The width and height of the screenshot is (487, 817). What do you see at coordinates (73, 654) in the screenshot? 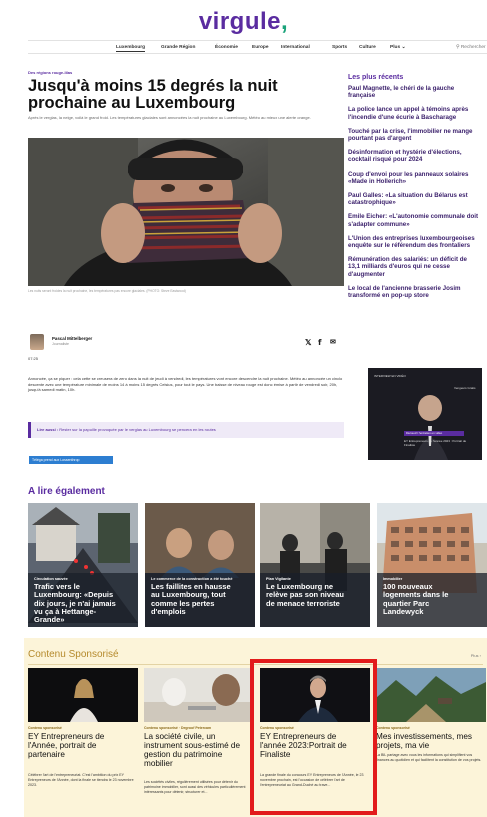
I see `sponsored-title: Contenu Sponsorisé` at bounding box center [73, 654].